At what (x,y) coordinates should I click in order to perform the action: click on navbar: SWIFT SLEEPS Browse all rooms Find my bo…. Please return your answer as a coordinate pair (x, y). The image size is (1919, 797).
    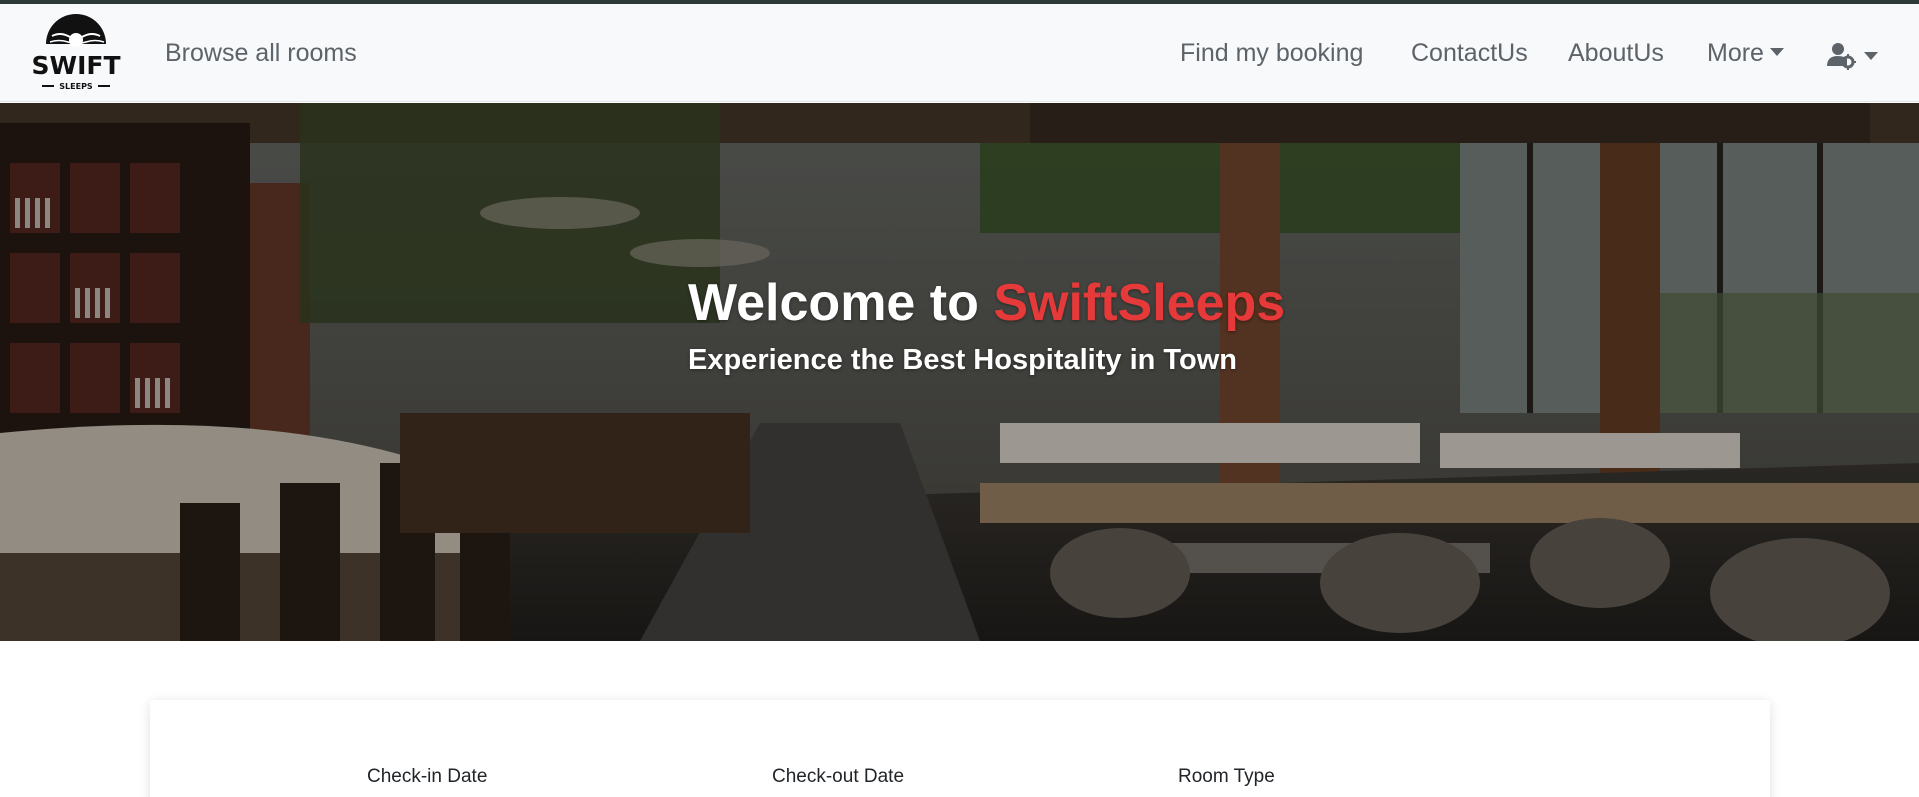
    Looking at the image, I should click on (959, 53).